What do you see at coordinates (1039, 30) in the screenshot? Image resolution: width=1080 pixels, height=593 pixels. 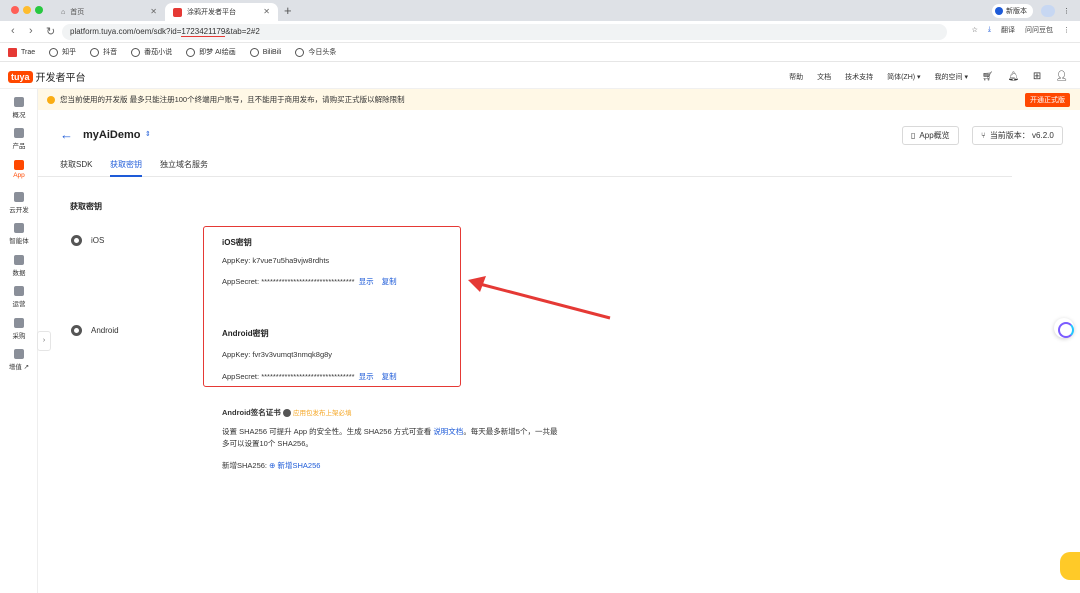 I see `doubao-button: 问问豆包` at bounding box center [1039, 30].